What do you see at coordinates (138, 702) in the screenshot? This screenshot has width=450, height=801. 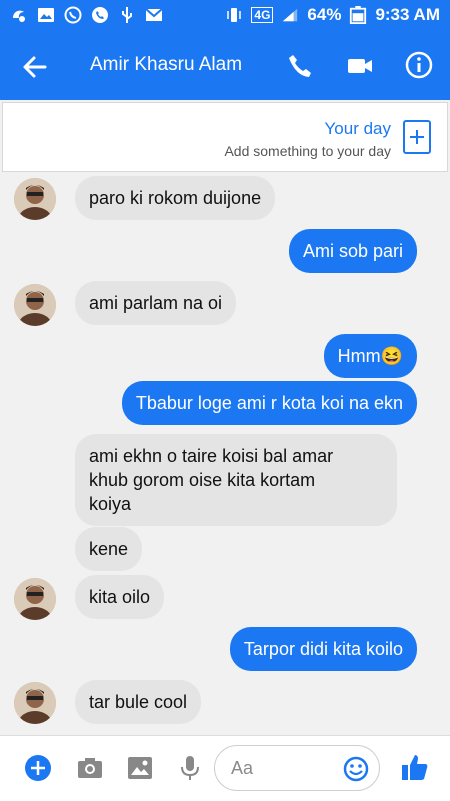 I see `message-bubble: tar bule cool` at bounding box center [138, 702].